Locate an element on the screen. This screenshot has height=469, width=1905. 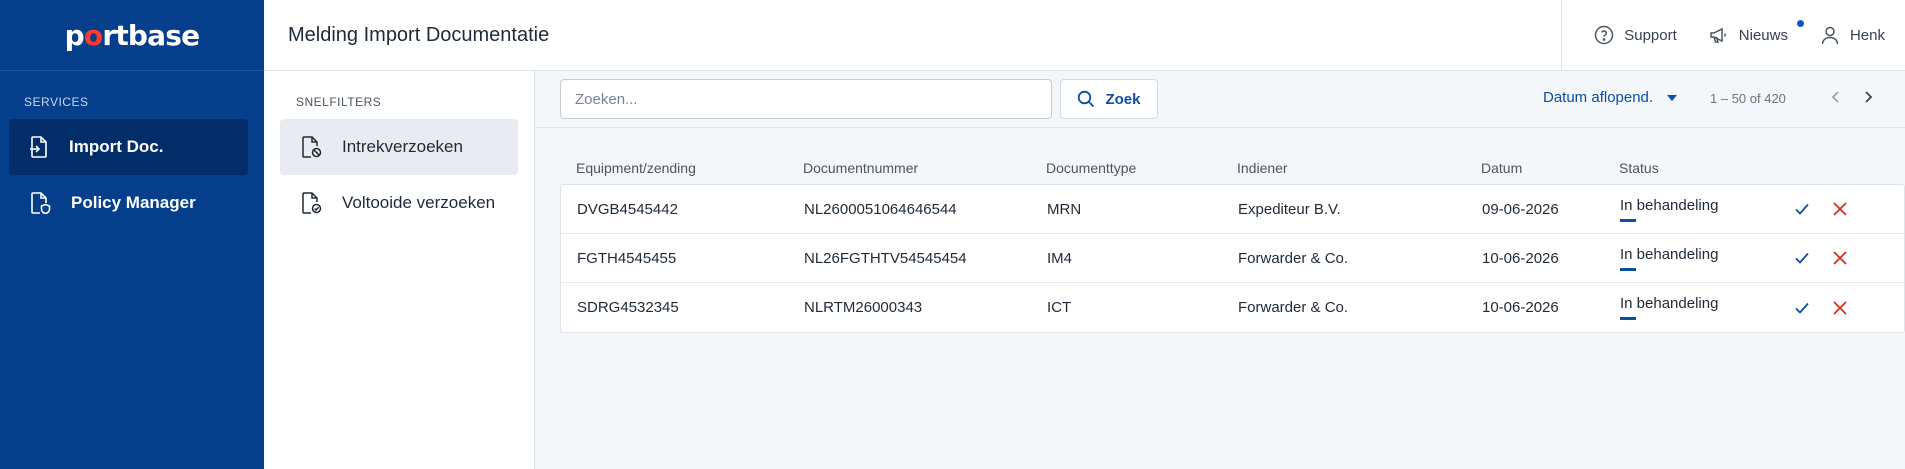
cell-document-type: ICT is located at coordinates (1059, 307).